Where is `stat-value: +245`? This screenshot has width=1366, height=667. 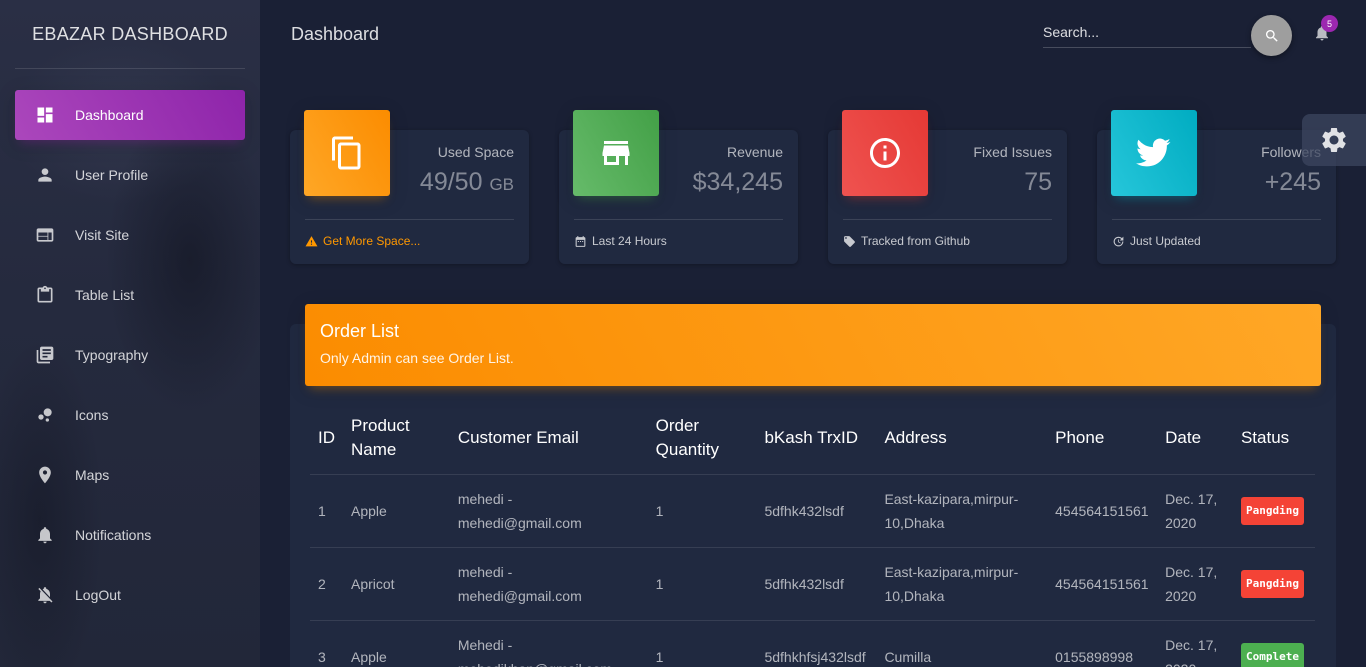
stat-value: +245 is located at coordinates (1292, 182).